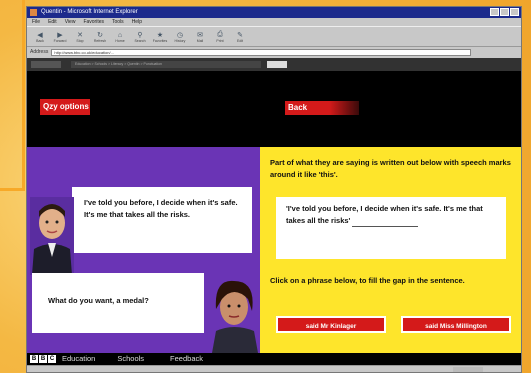 This screenshot has width=531, height=373. I want to click on feedback-link: Feedback, so click(186, 359).